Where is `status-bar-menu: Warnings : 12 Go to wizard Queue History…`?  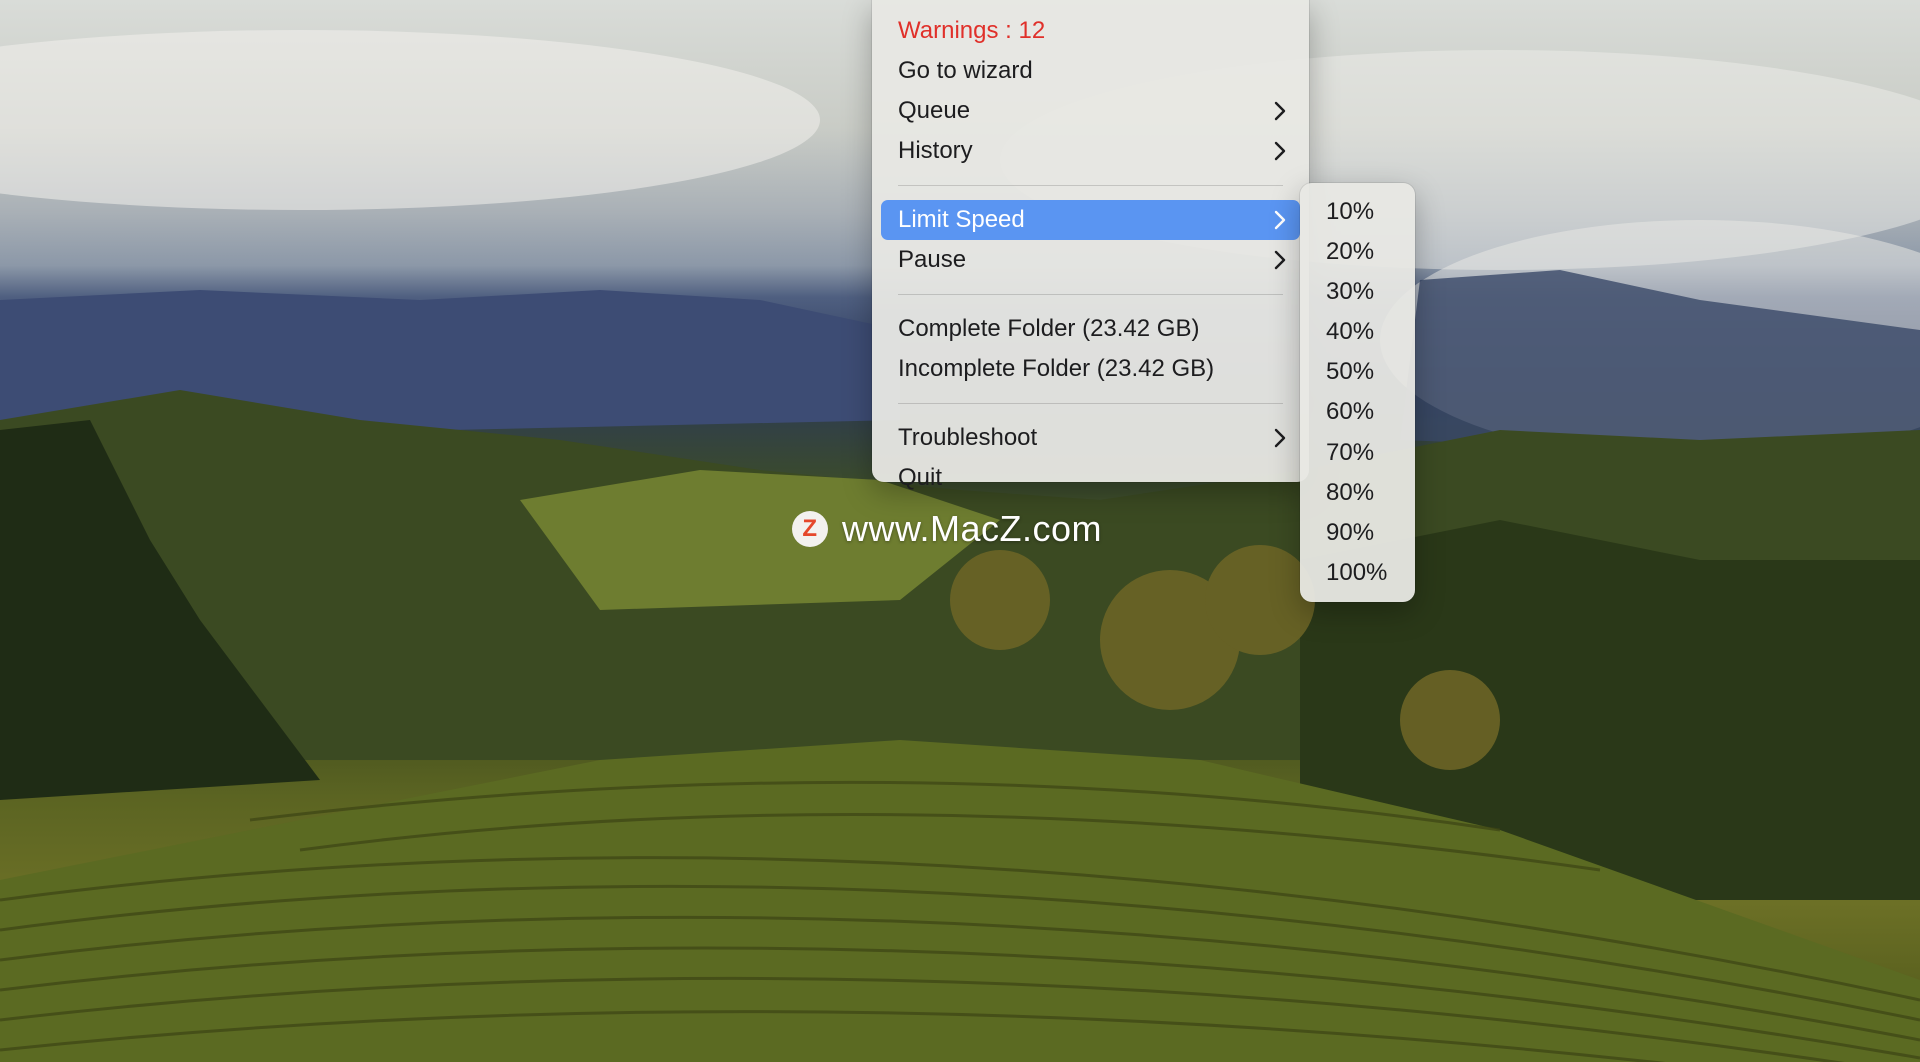
status-bar-menu: Warnings : 12 Go to wizard Queue History… is located at coordinates (1090, 245).